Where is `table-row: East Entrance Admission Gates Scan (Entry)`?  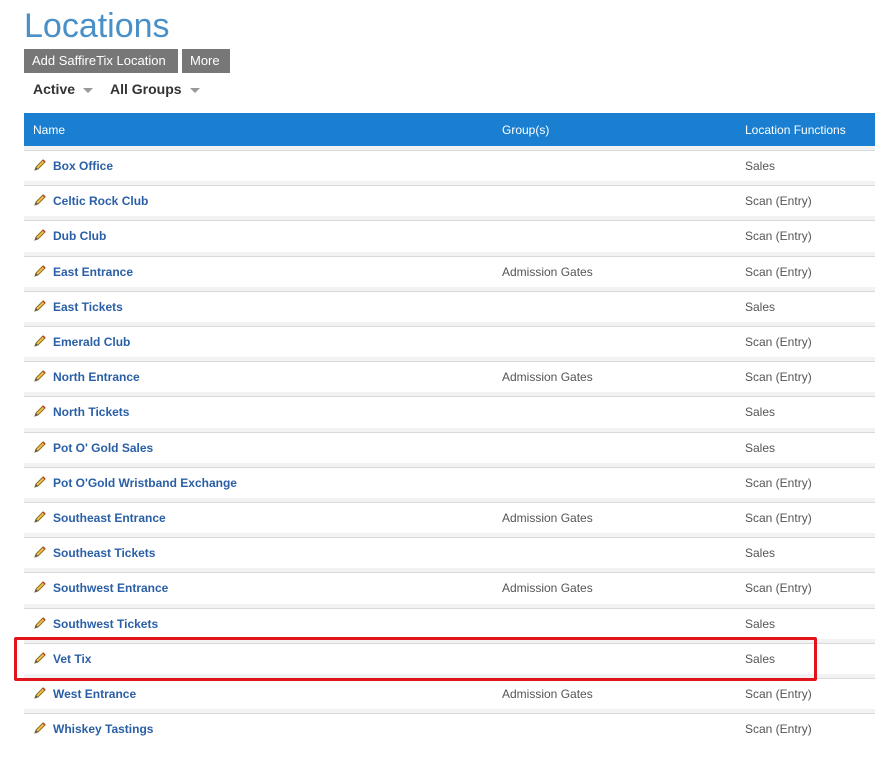 table-row: East Entrance Admission Gates Scan (Entry) is located at coordinates (449, 271).